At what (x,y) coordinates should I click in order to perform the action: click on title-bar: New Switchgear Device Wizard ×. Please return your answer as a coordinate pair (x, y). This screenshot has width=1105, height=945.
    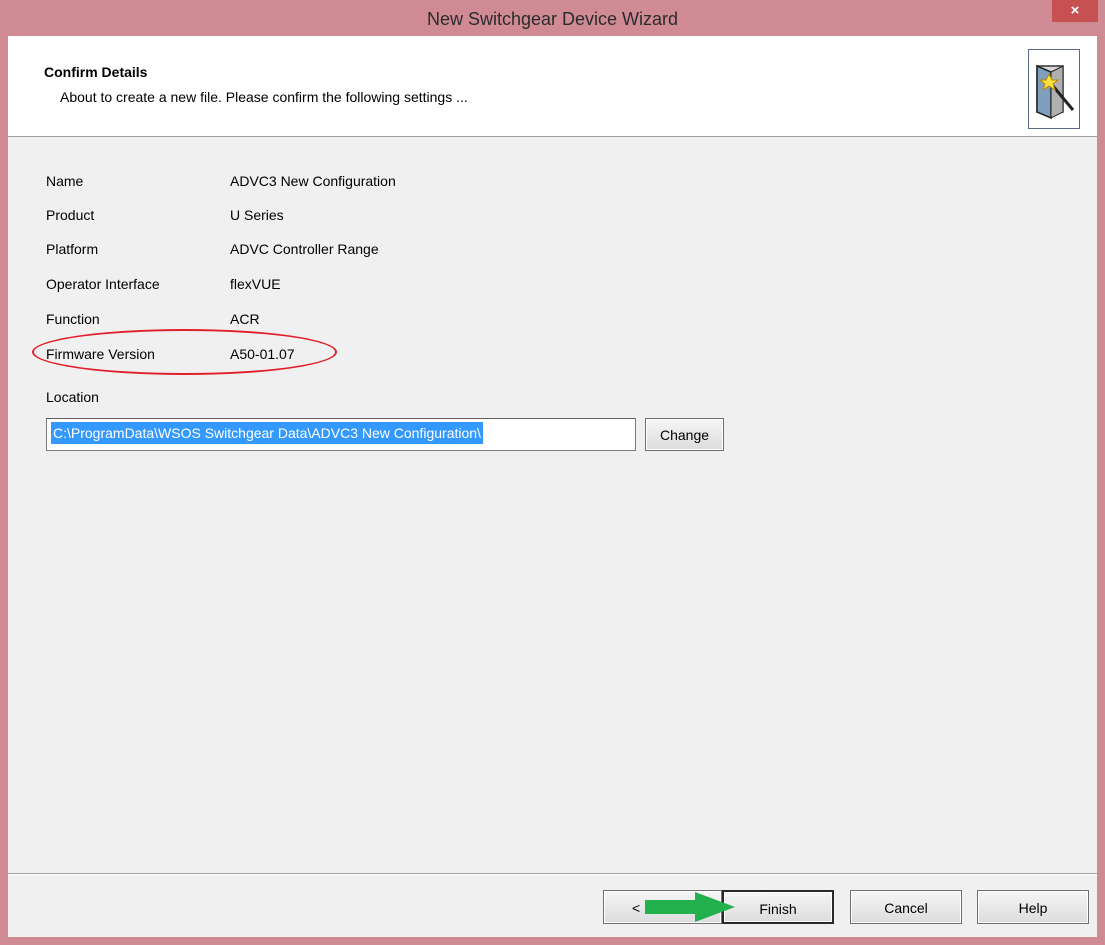
    Looking at the image, I should click on (552, 18).